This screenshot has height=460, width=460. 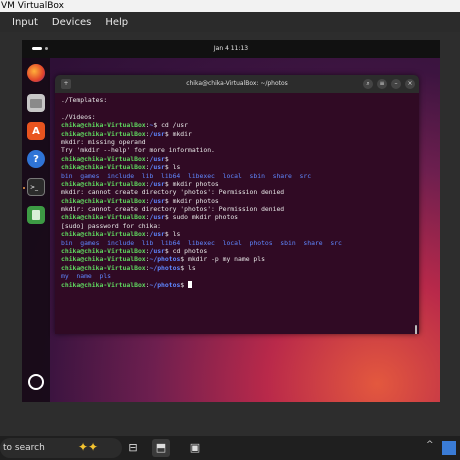 I want to click on terminal-line: chika@chika-VirtualBox:/usr$ cd photos, so click(x=237, y=251).